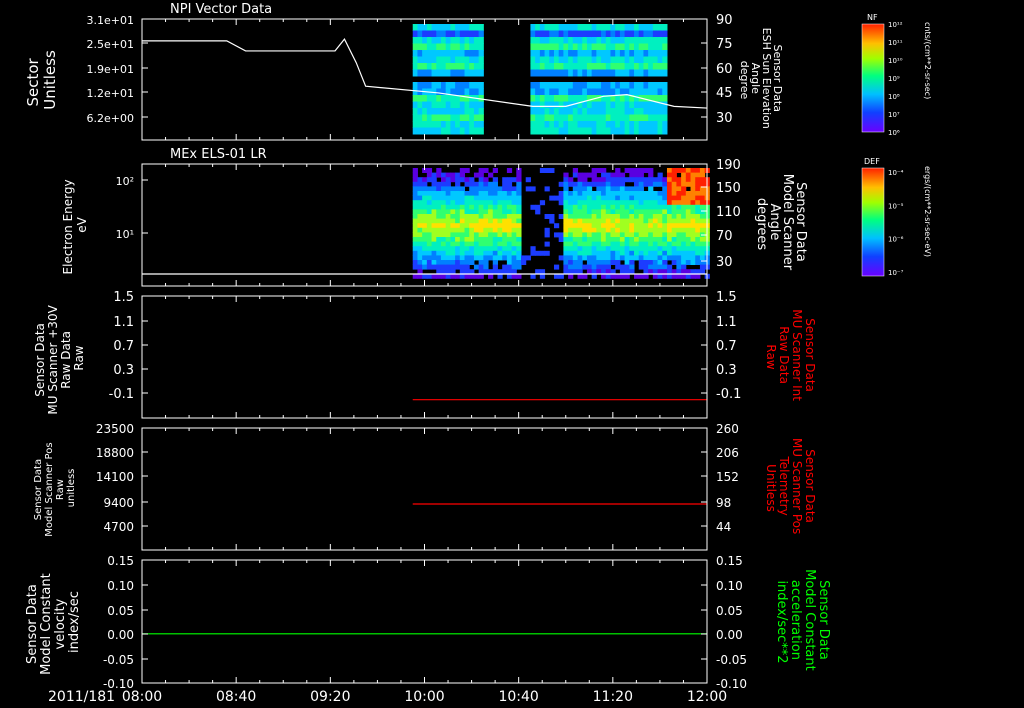  I want to click on date-label: 2011/181, so click(81, 697).